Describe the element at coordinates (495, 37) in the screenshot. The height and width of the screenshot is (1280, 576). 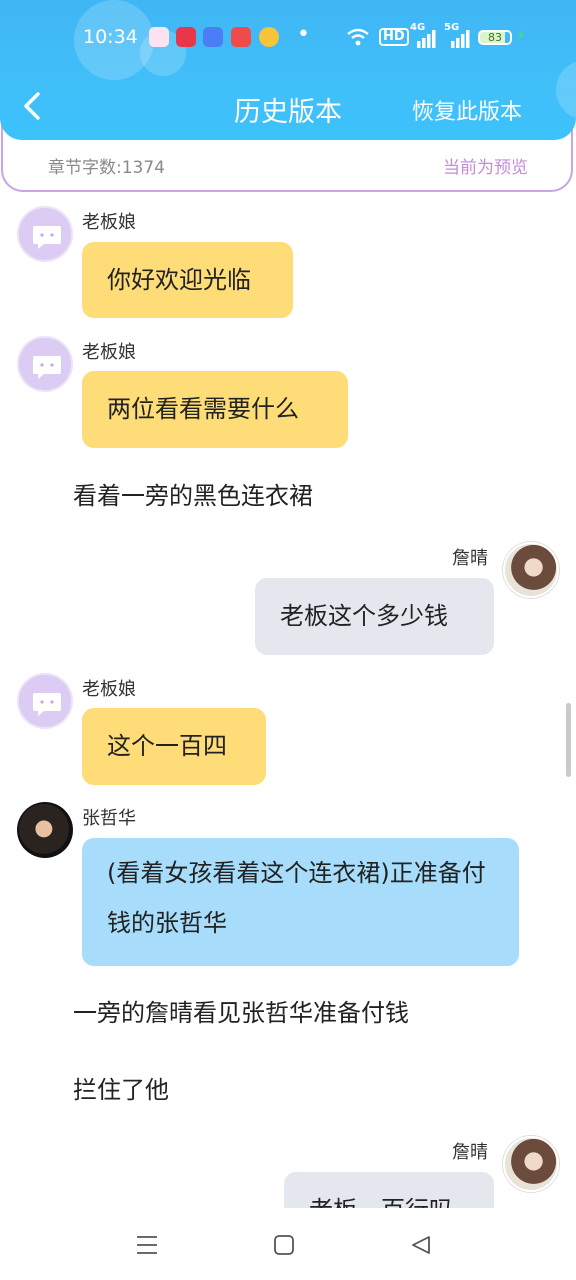
I see `battery-icon: 83` at that location.